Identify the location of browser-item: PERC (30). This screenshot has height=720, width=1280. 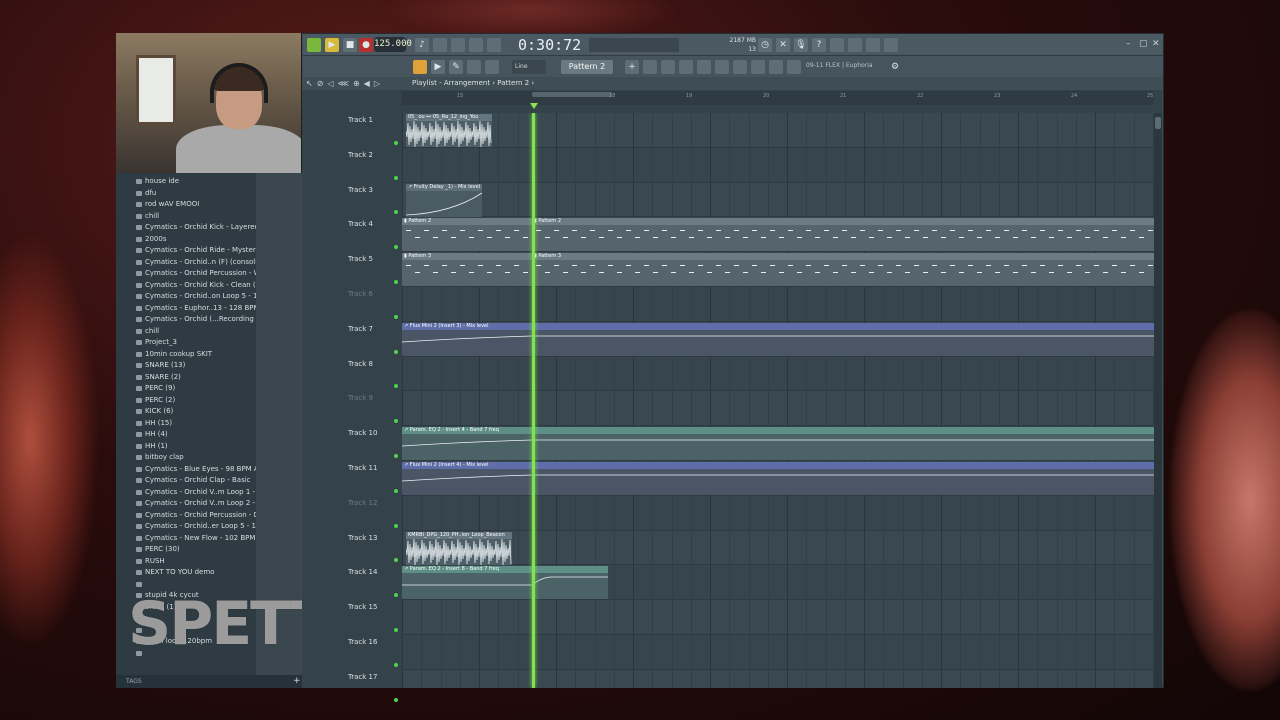
(196, 550).